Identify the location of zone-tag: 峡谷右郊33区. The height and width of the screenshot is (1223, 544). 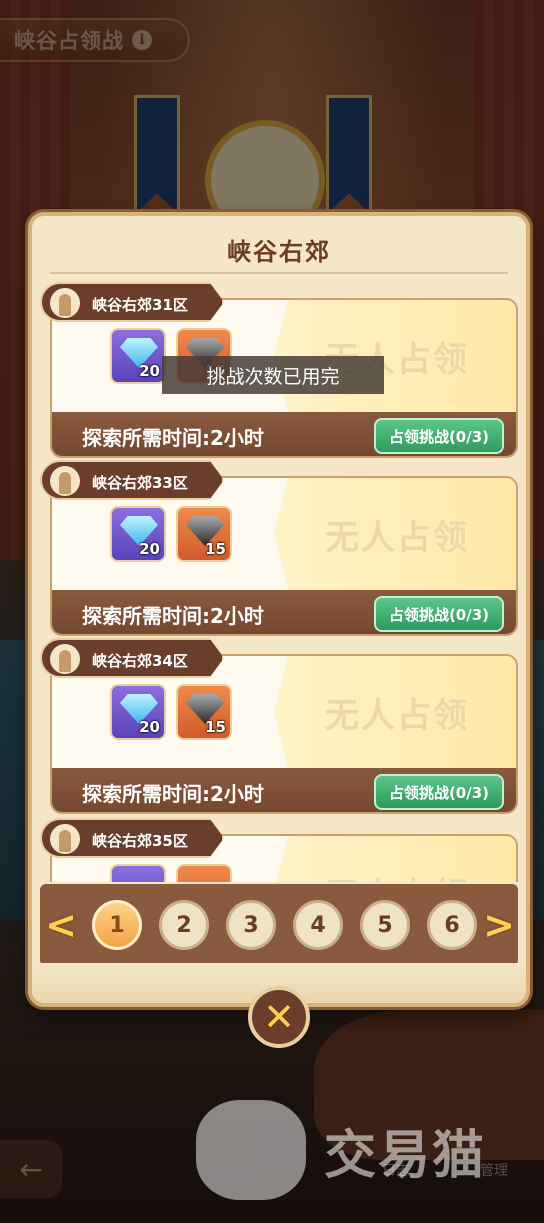
(132, 480).